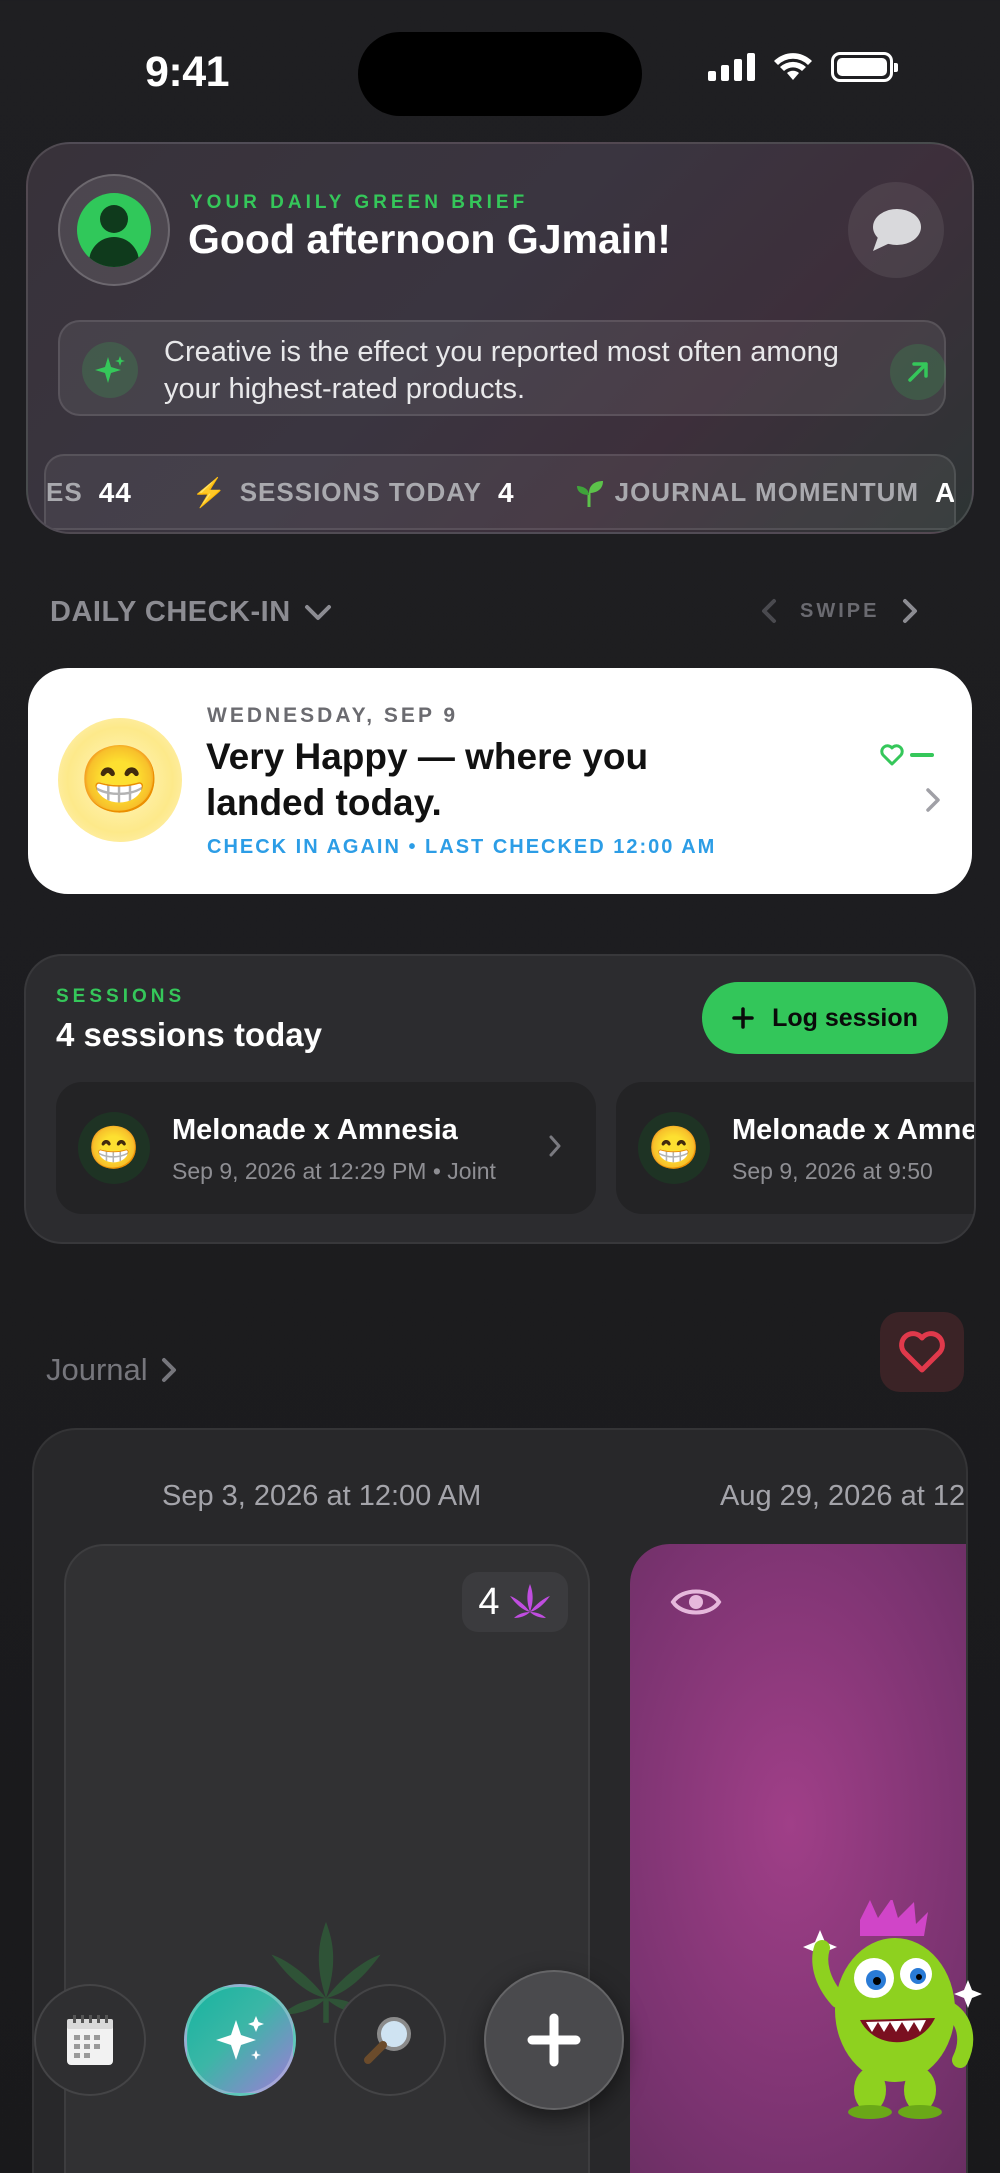  Describe the element at coordinates (589, 493) in the screenshot. I see `sprout-icon` at that location.